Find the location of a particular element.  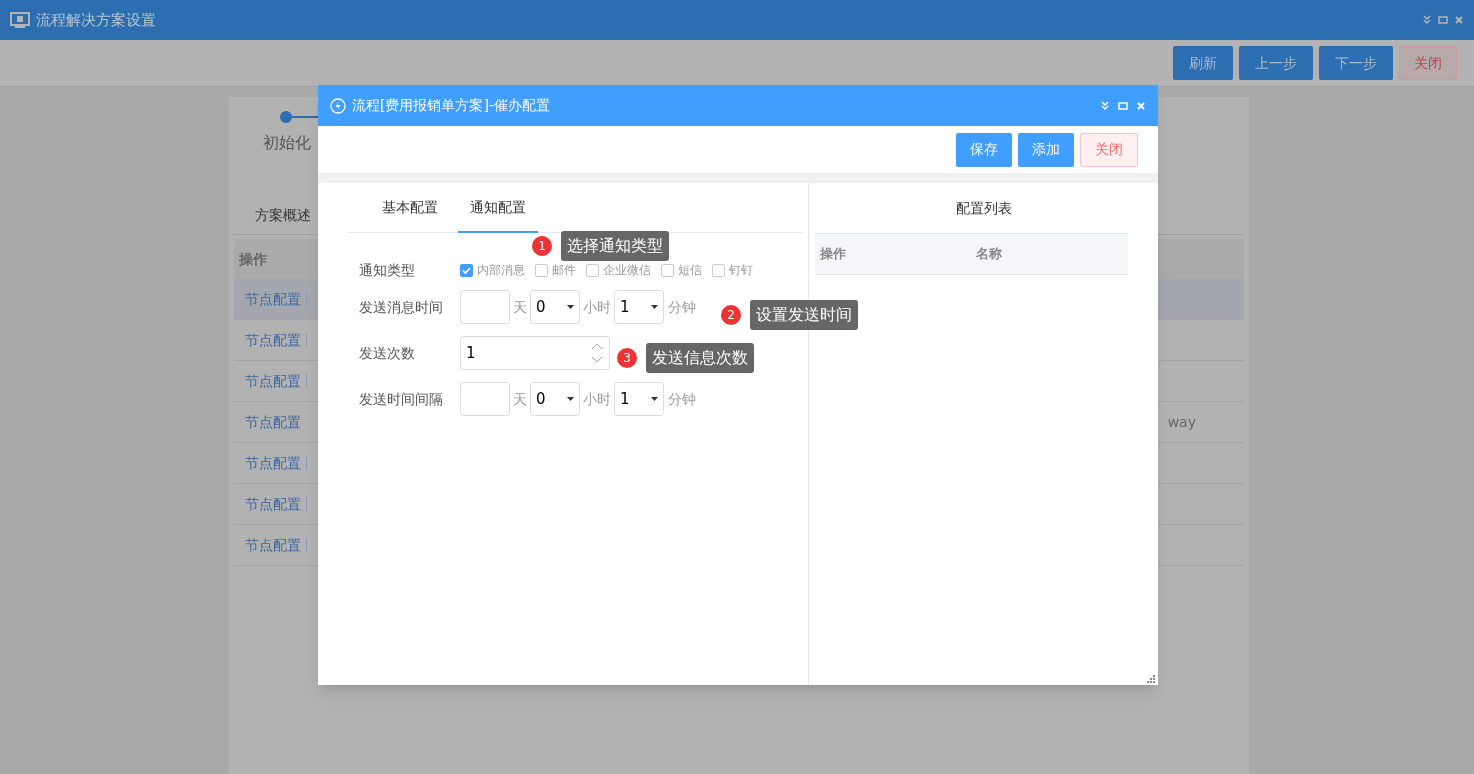

column-header: 名称 is located at coordinates (989, 254).